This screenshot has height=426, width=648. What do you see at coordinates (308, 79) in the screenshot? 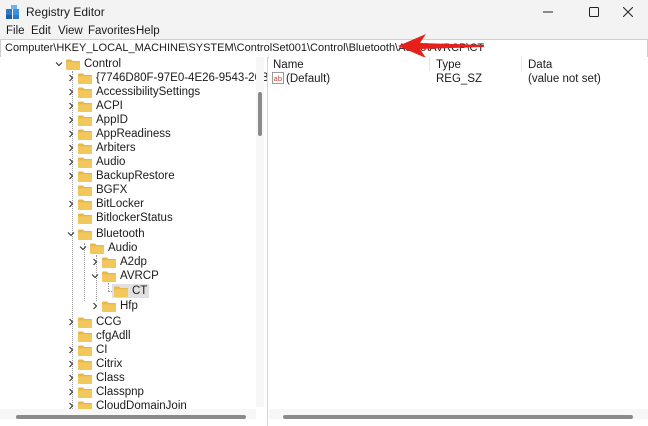
I see `value-name: (Default)` at bounding box center [308, 79].